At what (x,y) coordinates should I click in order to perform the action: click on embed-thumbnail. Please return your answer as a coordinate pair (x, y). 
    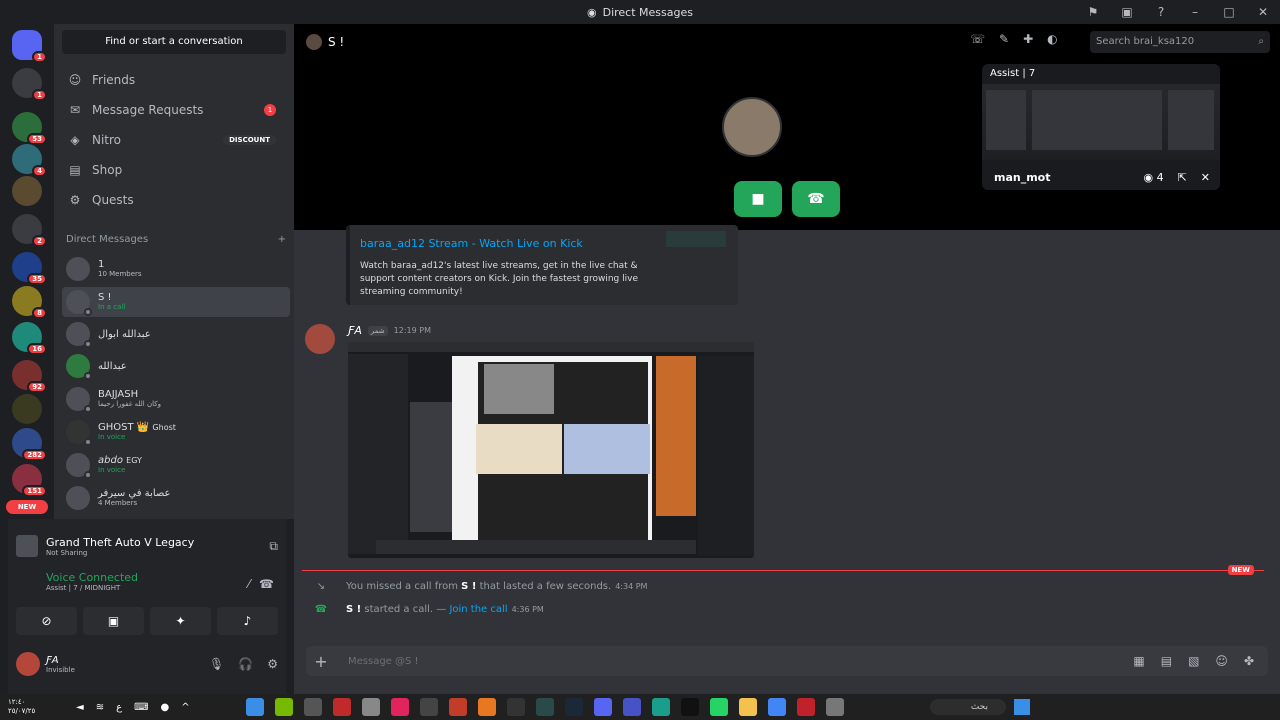
    Looking at the image, I should click on (696, 239).